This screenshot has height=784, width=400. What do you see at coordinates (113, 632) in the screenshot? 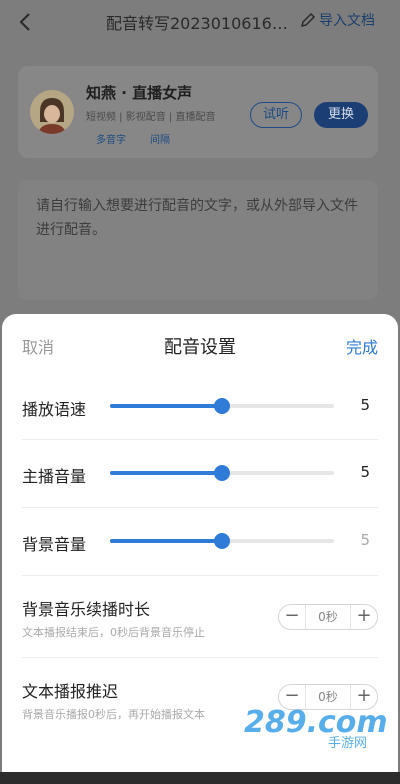
I see `bg-music-duration-hint: 文本播报结束后，0秒后背景音乐停止` at bounding box center [113, 632].